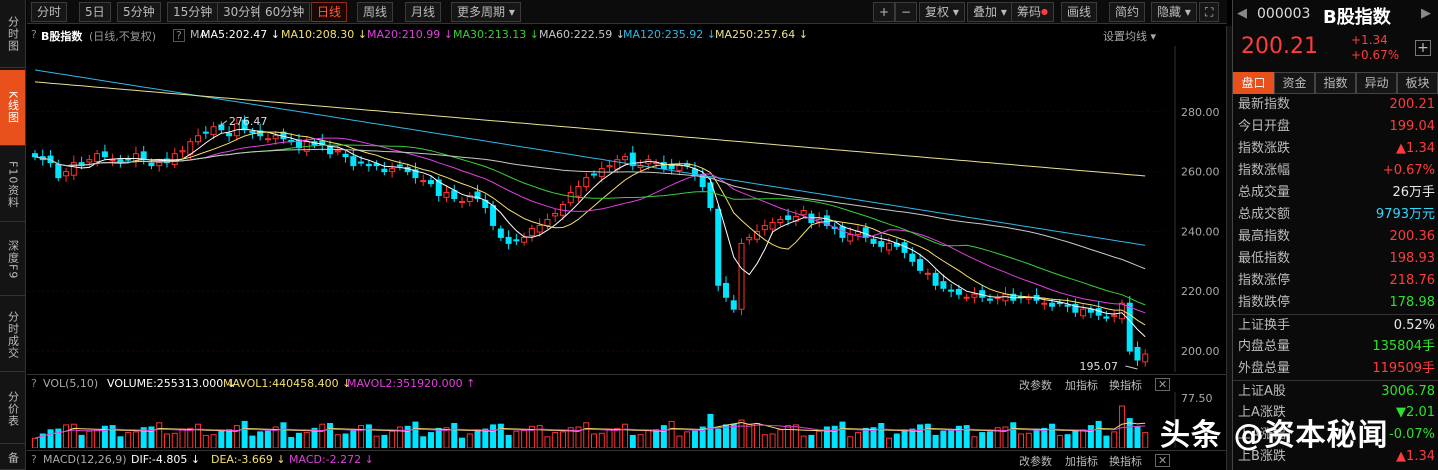 The image size is (1438, 470). I want to click on ma-value-1: MA10:208.30 ↓, so click(324, 34).